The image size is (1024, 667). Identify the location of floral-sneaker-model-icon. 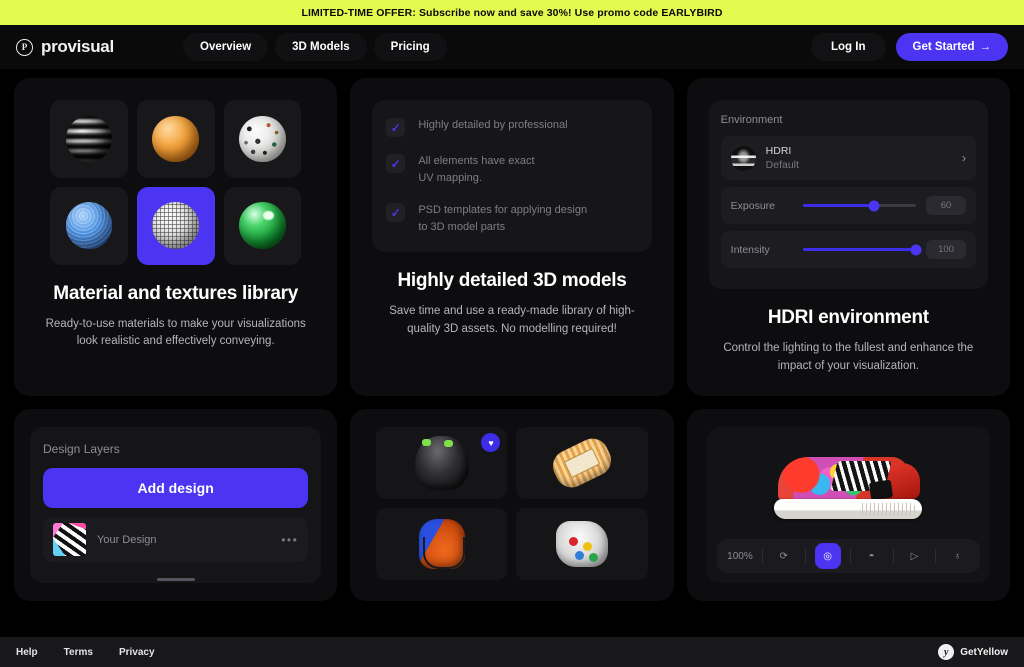
(848, 487).